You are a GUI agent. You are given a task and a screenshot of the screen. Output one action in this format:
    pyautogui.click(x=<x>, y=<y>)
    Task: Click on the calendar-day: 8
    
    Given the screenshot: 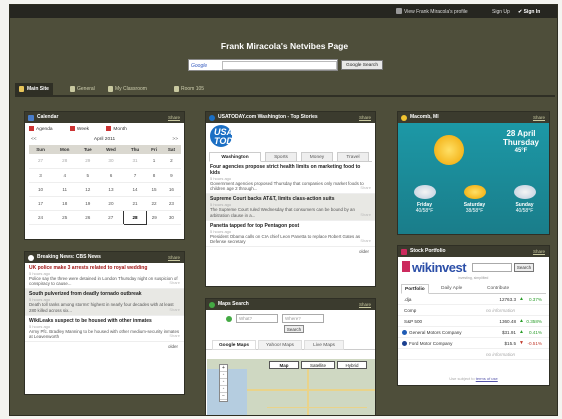 What is the action you would take?
    pyautogui.click(x=154, y=175)
    